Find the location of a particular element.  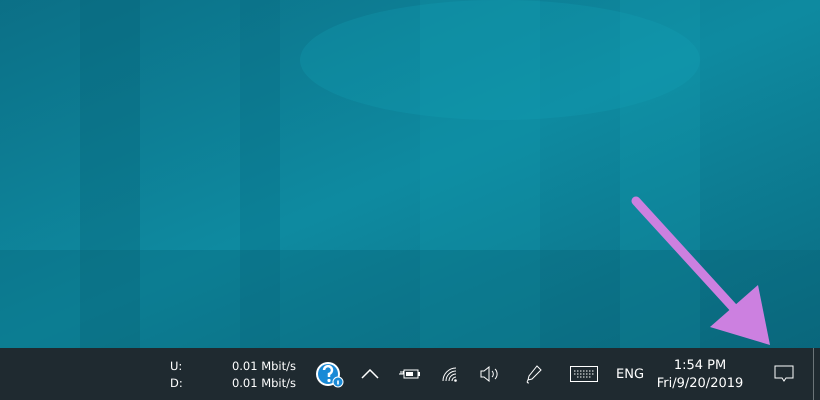

clock-time: 1:54 PM is located at coordinates (700, 365).